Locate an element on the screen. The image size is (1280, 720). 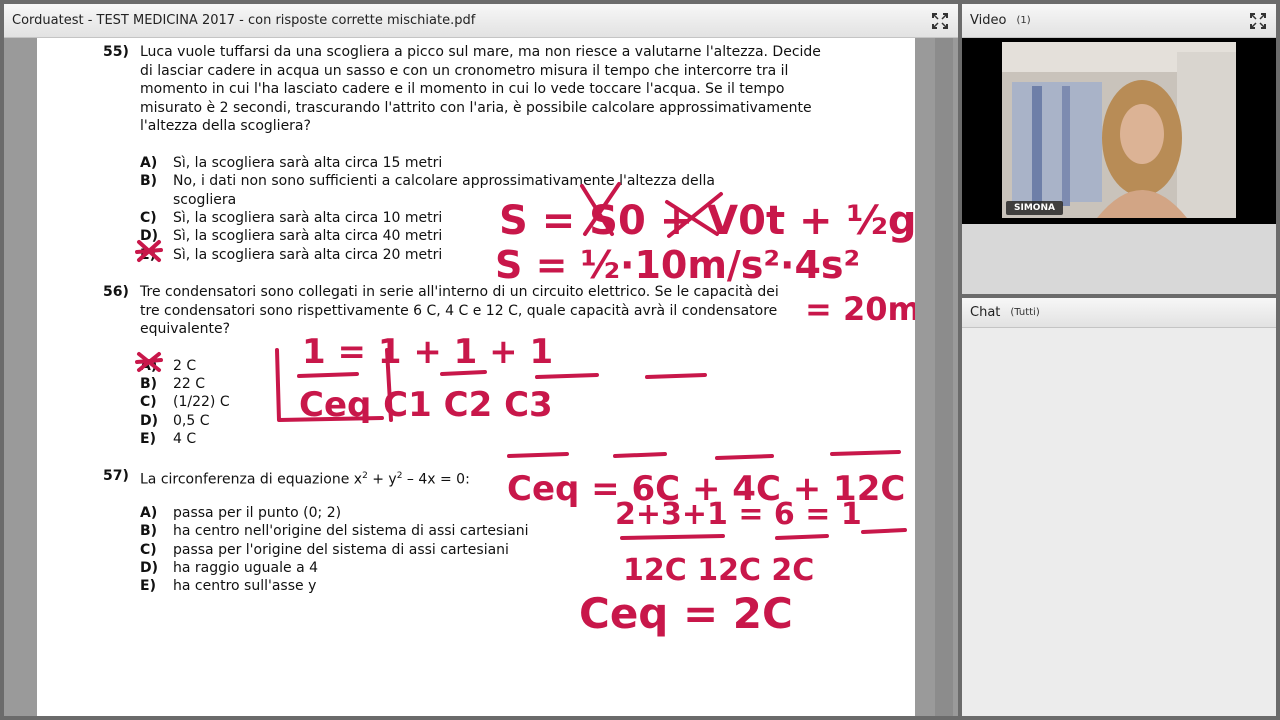
question-number: 55) is located at coordinates (116, 52).